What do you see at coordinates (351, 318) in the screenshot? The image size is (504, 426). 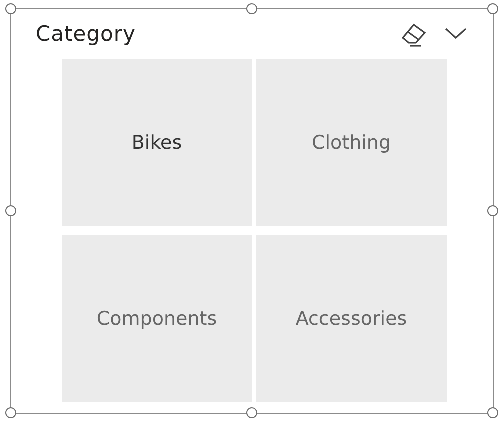 I see `category-tile: Accessories` at bounding box center [351, 318].